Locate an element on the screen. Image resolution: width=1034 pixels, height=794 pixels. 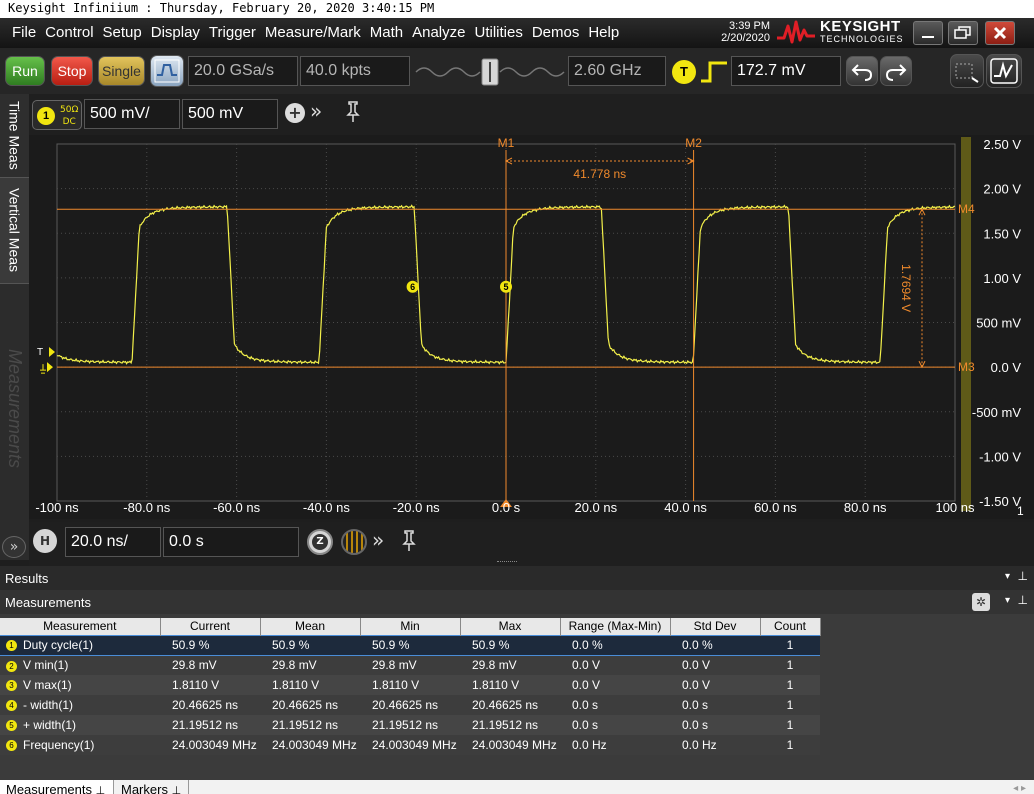
horizontal-scale-field: 20.0 ns/ is located at coordinates (113, 542).